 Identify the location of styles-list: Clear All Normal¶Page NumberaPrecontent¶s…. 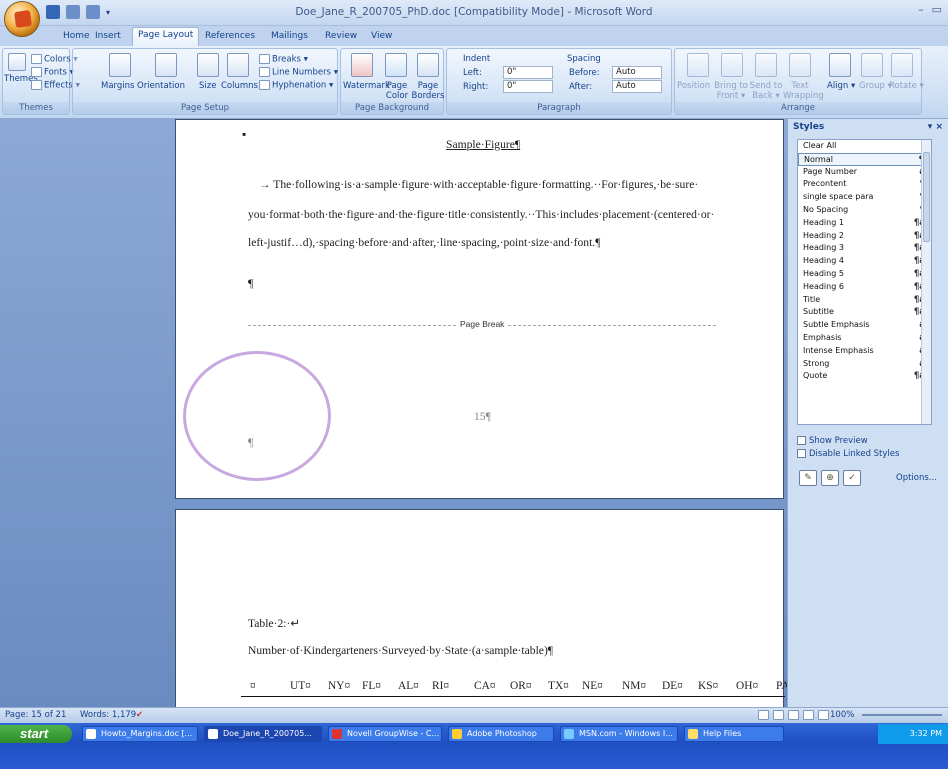
(864, 282).